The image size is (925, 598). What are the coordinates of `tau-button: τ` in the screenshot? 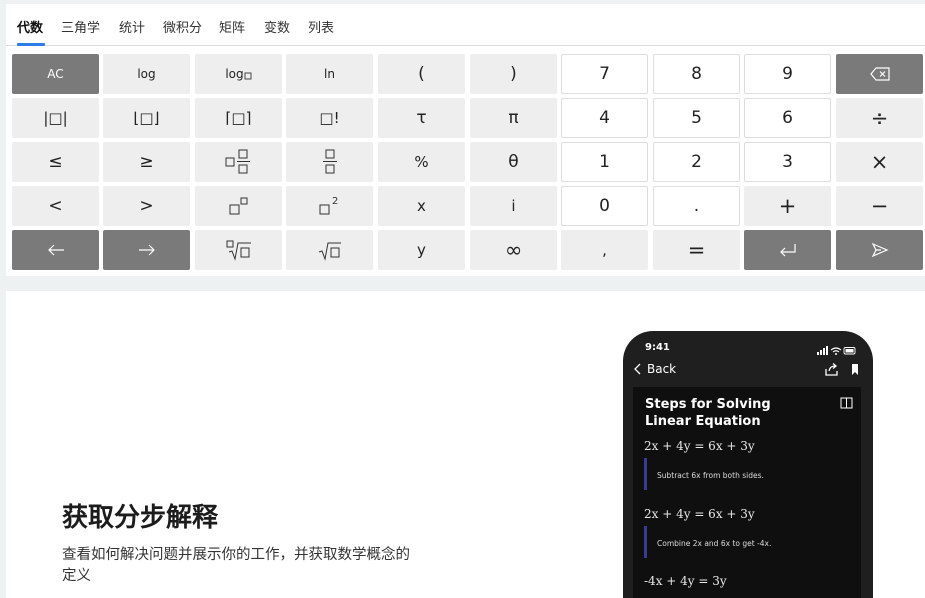 It's located at (421, 118).